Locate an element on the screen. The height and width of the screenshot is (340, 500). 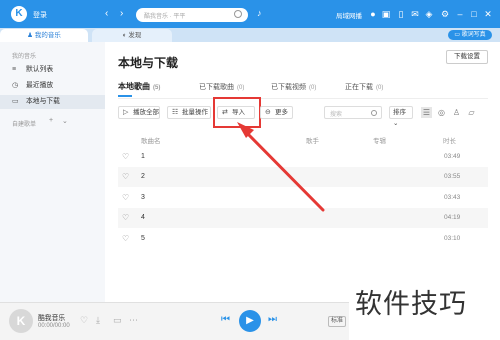
row-number: 5 is located at coordinates (143, 238).